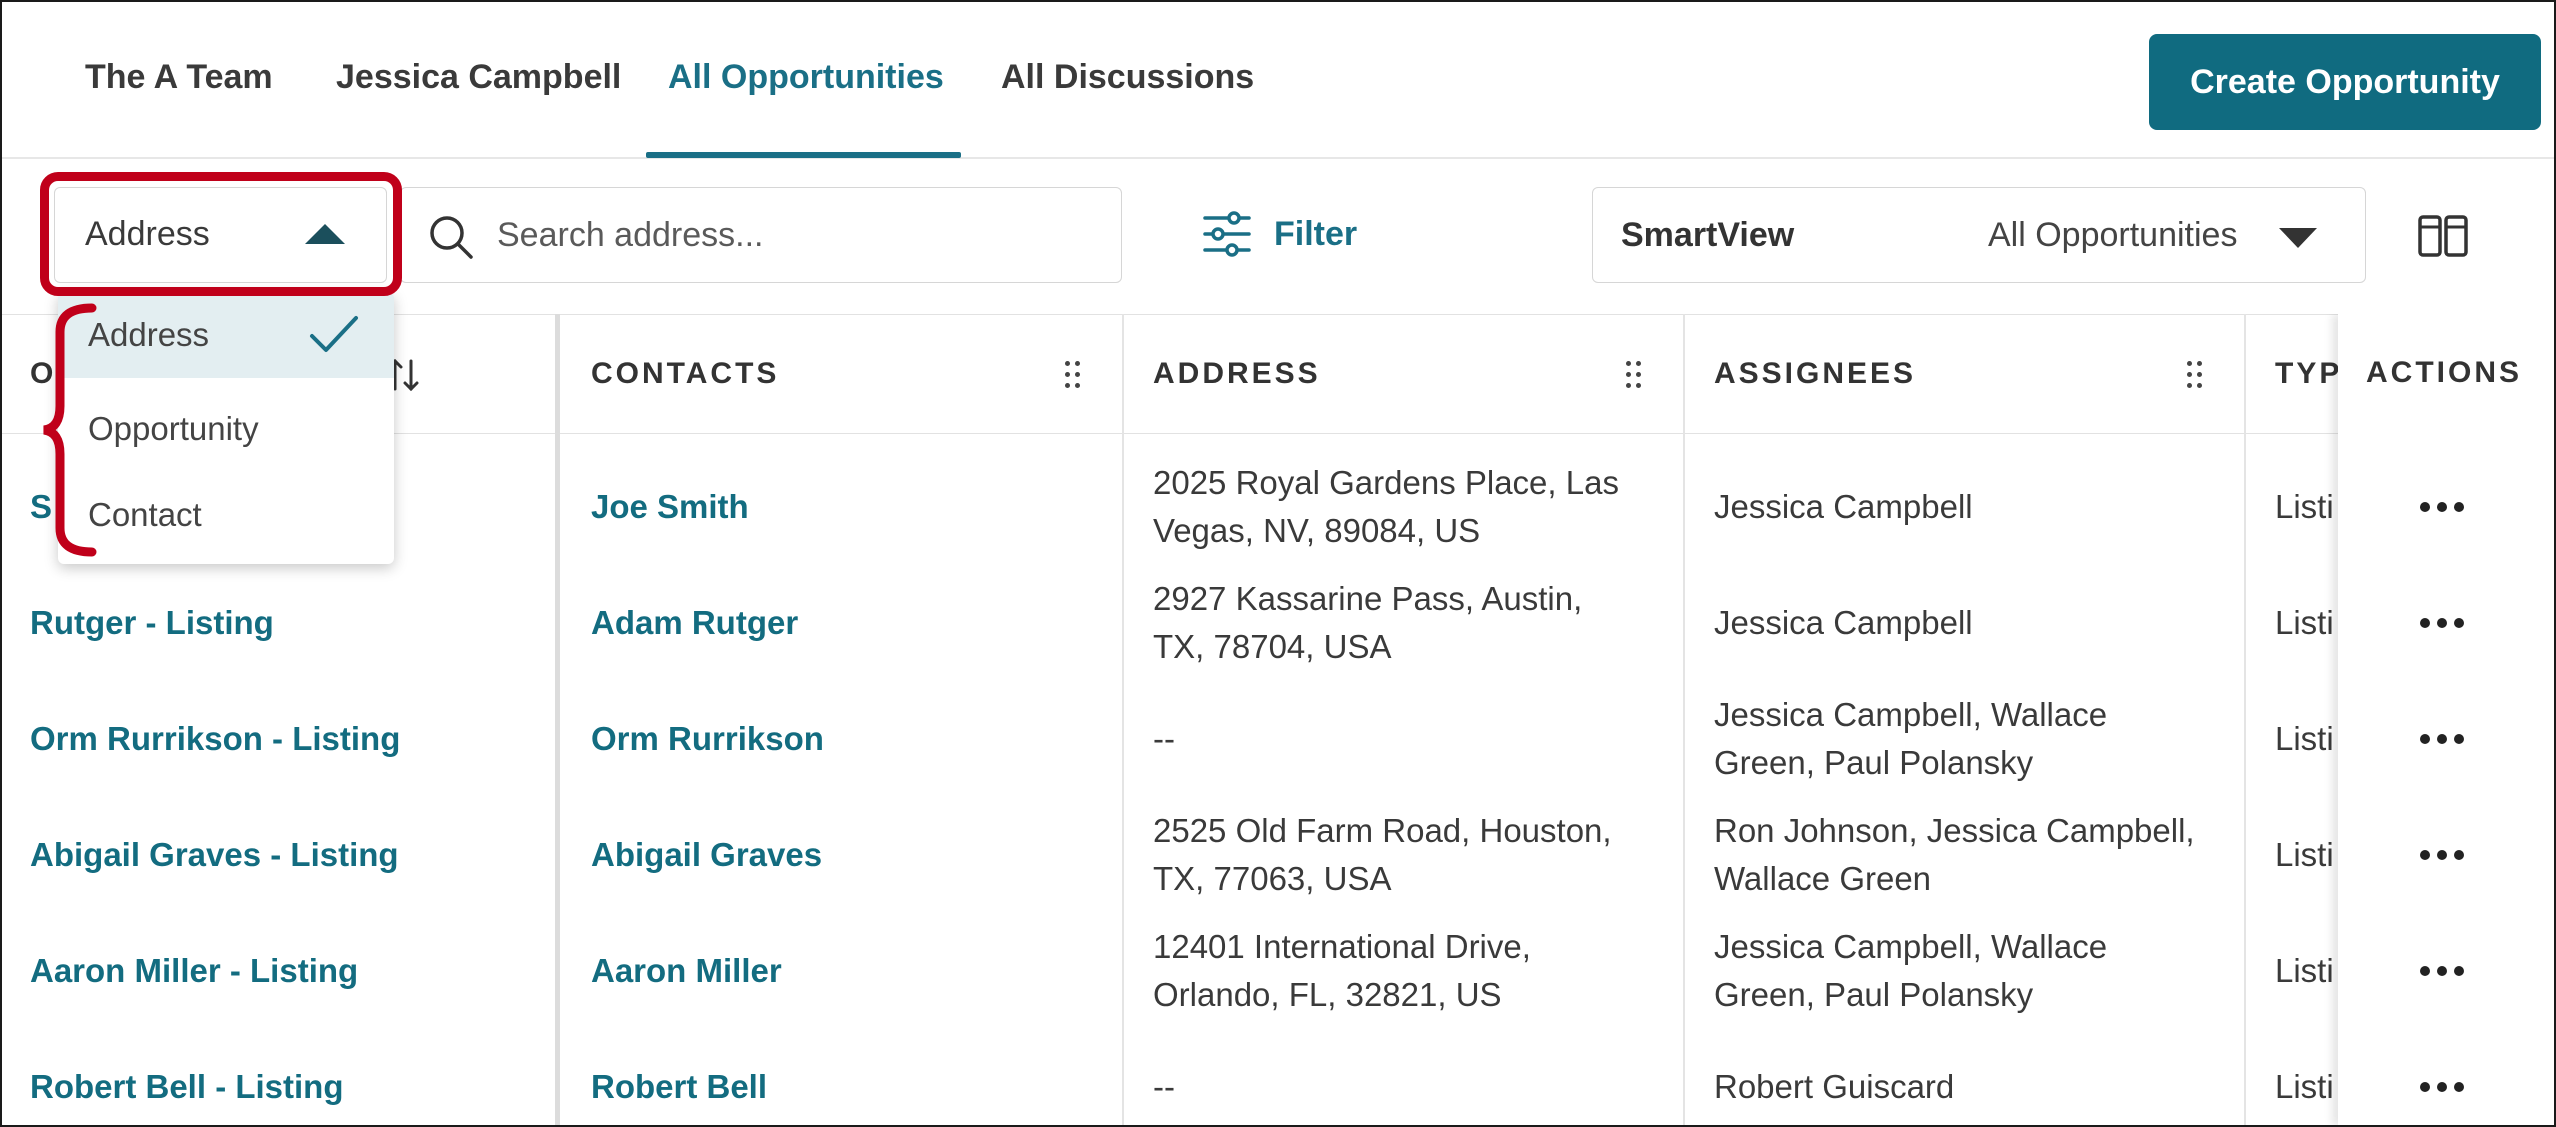 The image size is (2556, 1127). I want to click on tab-jessica-campbell: Jessica Campbell, so click(478, 77).